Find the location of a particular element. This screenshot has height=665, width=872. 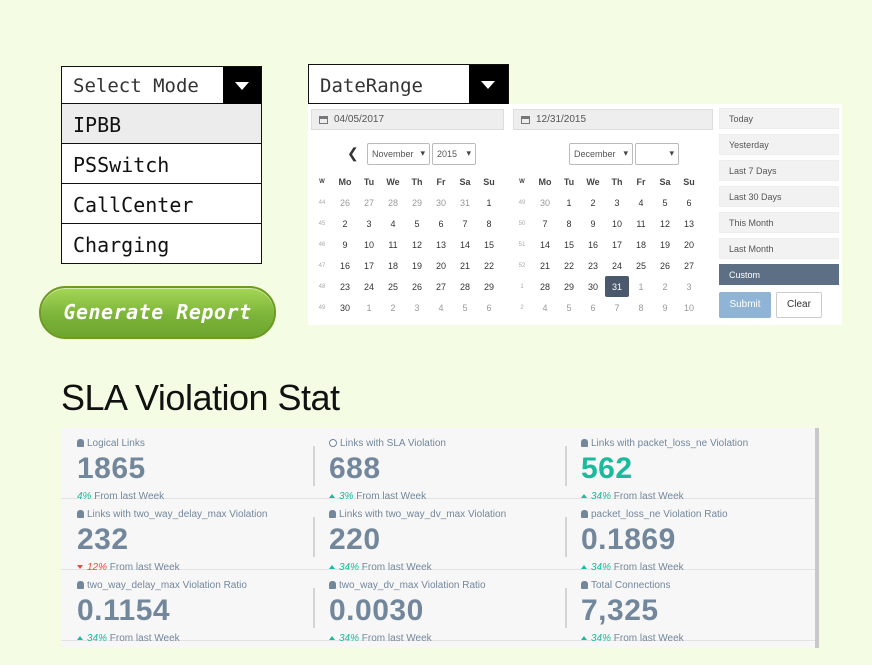

left-month-select: November is located at coordinates (398, 154).